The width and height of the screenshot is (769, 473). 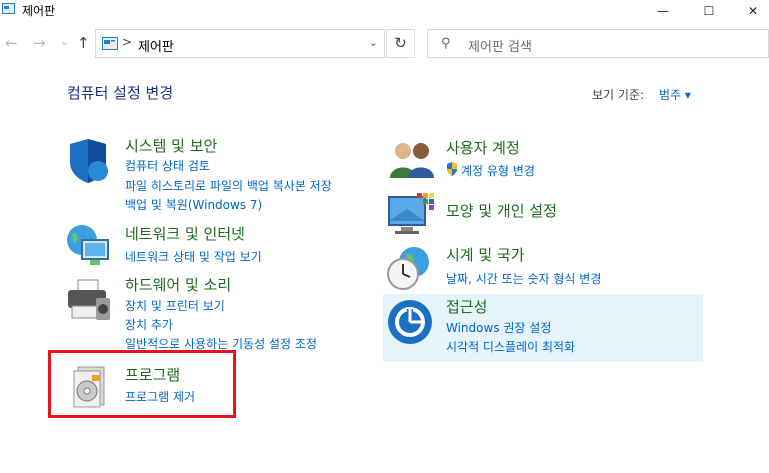 I want to click on maximize-icon: ☐, so click(x=709, y=11).